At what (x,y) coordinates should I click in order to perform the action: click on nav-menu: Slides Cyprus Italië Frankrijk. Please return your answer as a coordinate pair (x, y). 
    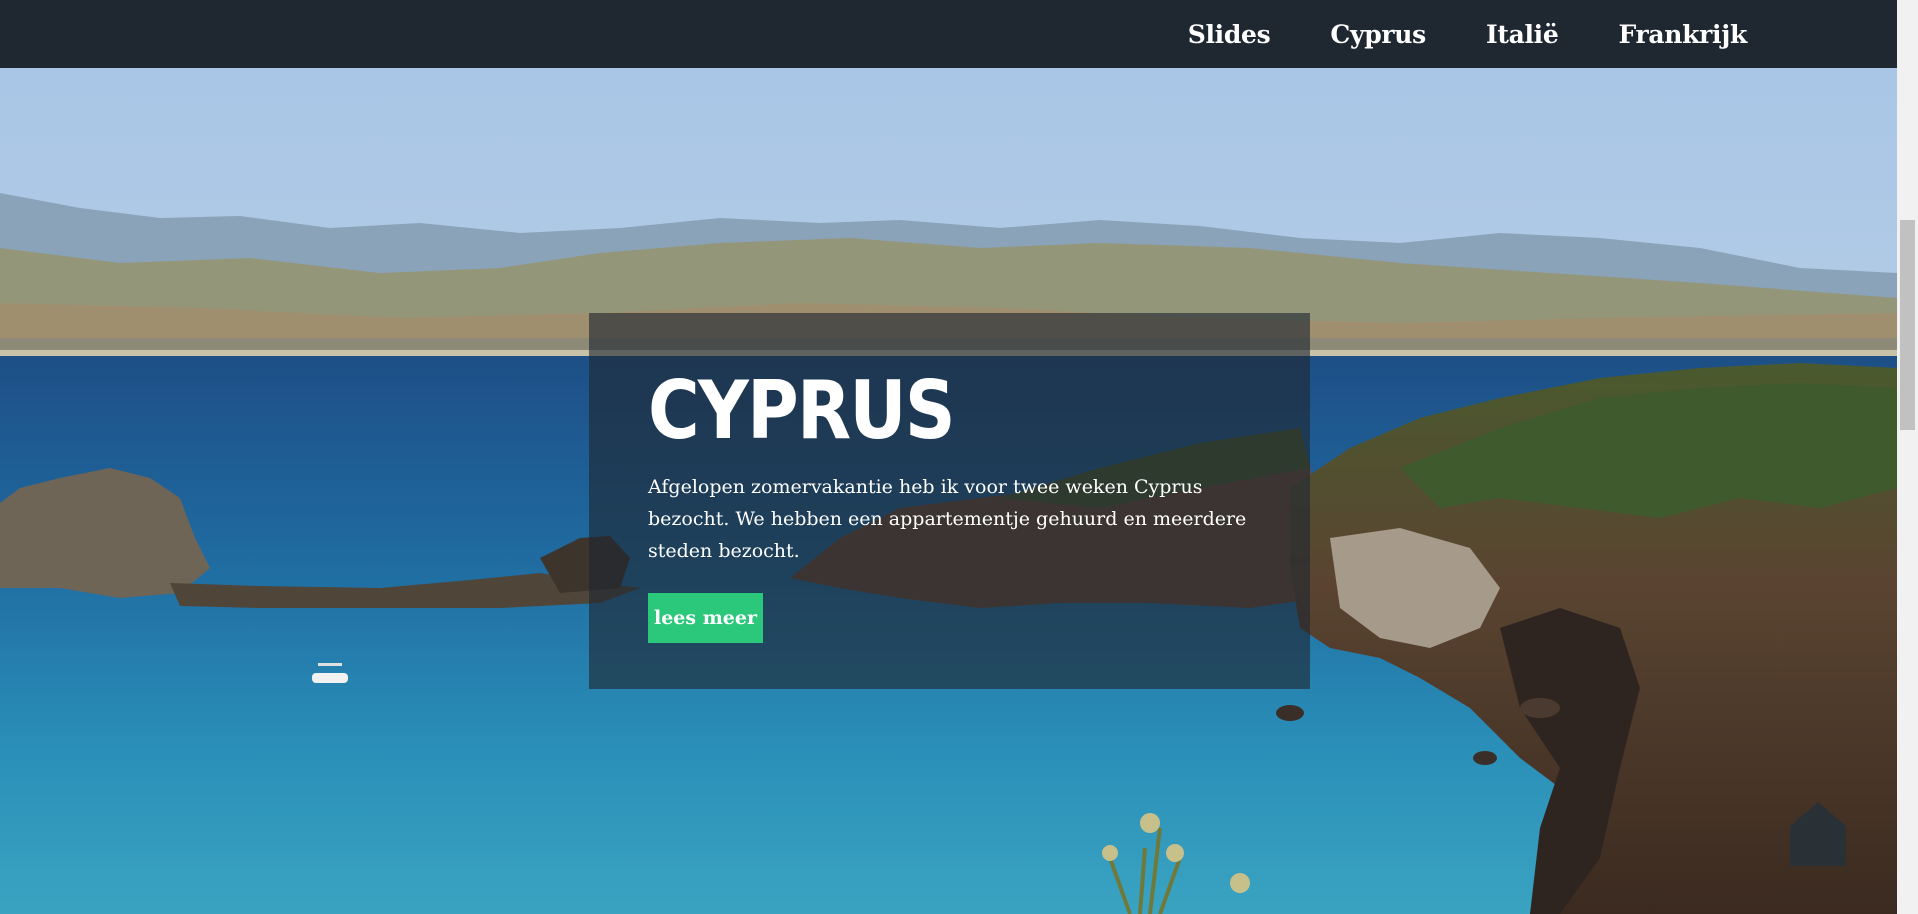
    Looking at the image, I should click on (1438, 34).